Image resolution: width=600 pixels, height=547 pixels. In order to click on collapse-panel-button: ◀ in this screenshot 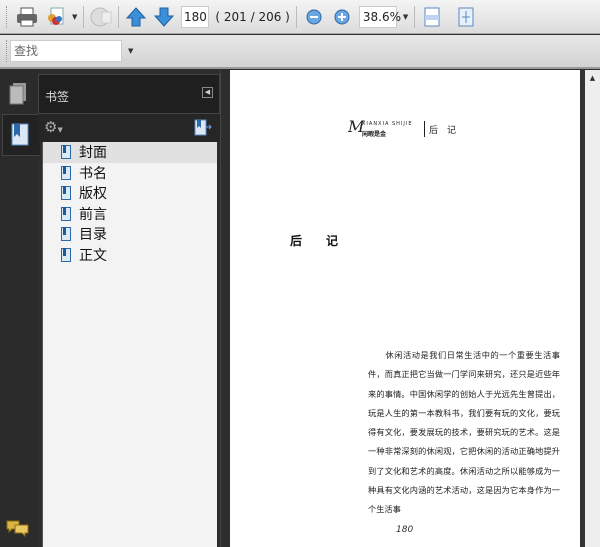, I will do `click(207, 92)`.